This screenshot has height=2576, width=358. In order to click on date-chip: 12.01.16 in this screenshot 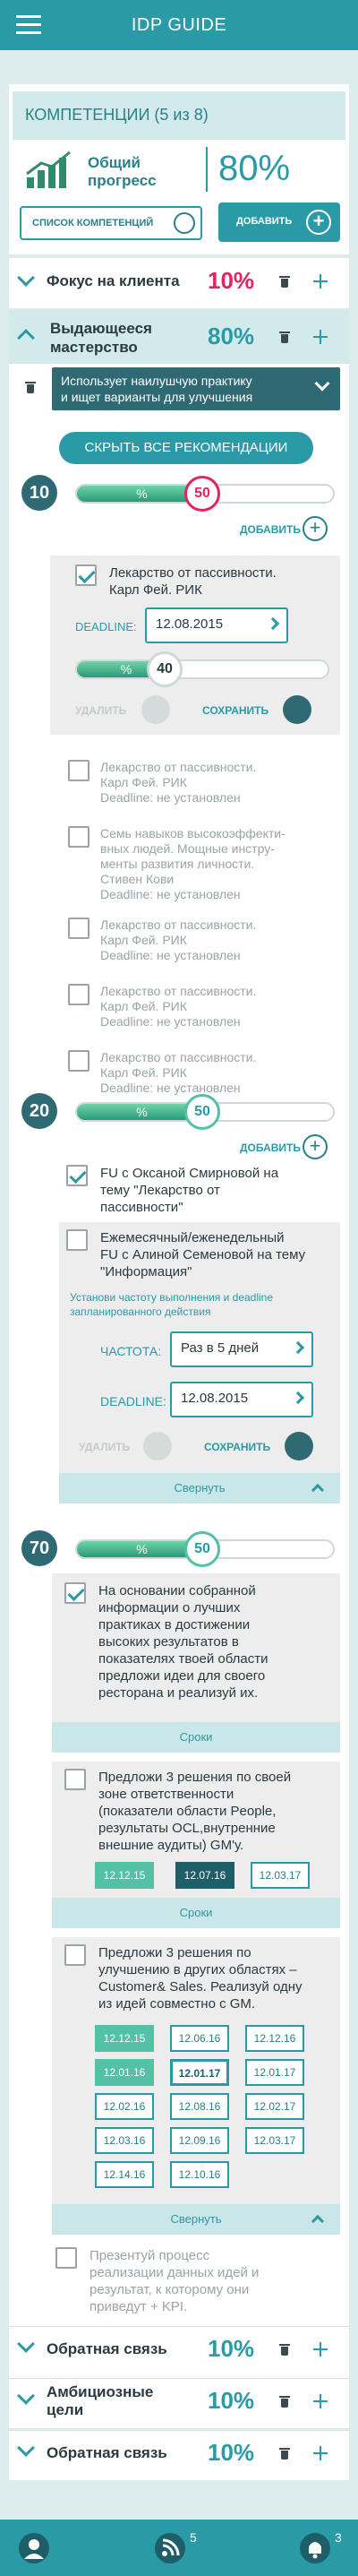, I will do `click(124, 2072)`.